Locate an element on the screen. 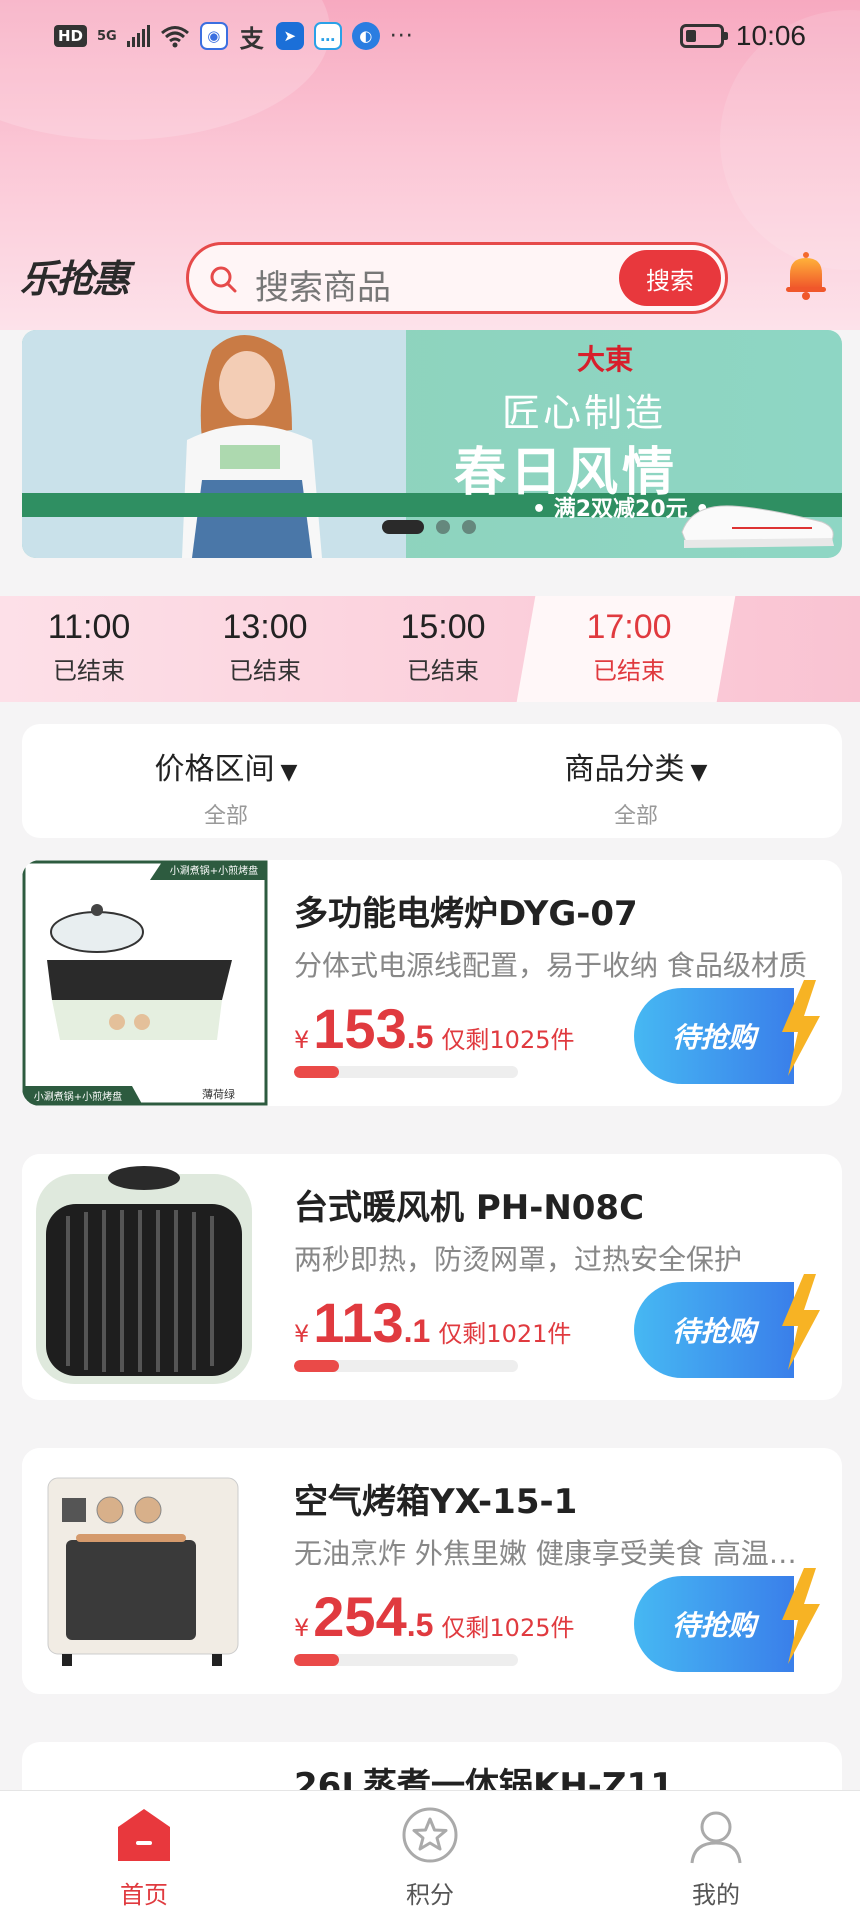 The height and width of the screenshot is (1911, 860). alipay-app-icon: 支 is located at coordinates (251, 38).